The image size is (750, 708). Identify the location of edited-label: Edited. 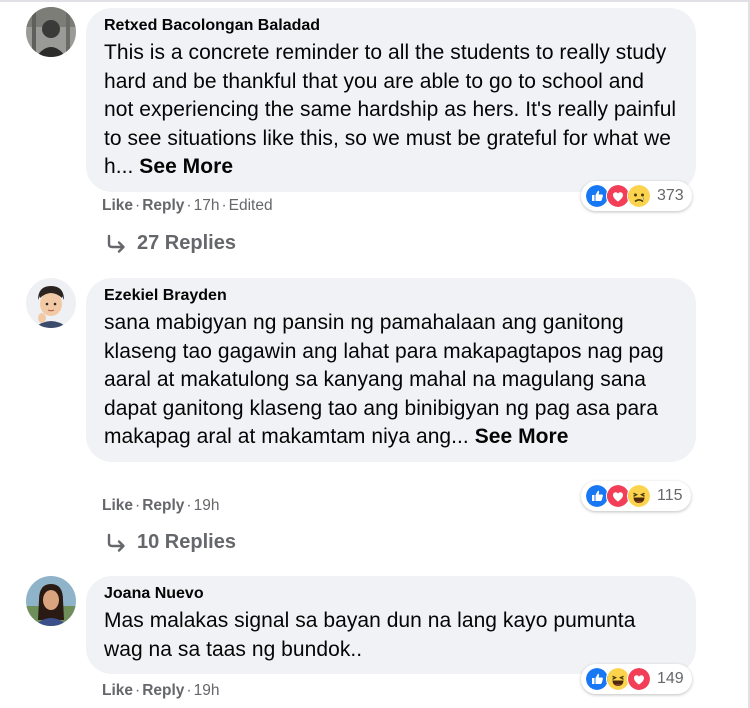
(250, 205).